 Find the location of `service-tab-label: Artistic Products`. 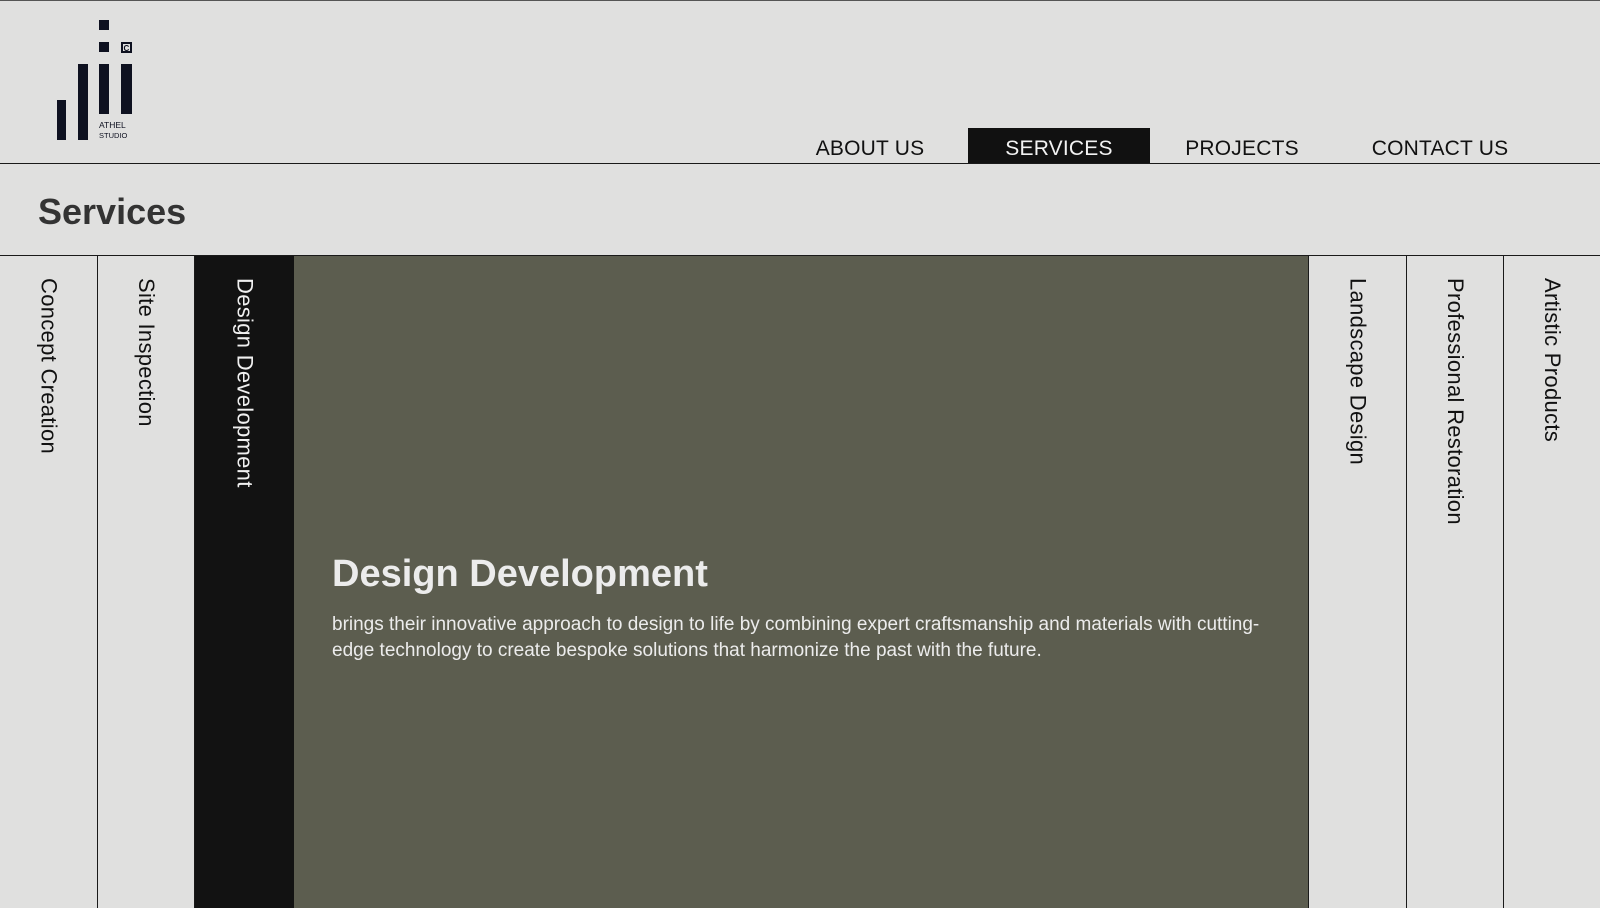

service-tab-label: Artistic Products is located at coordinates (1552, 360).